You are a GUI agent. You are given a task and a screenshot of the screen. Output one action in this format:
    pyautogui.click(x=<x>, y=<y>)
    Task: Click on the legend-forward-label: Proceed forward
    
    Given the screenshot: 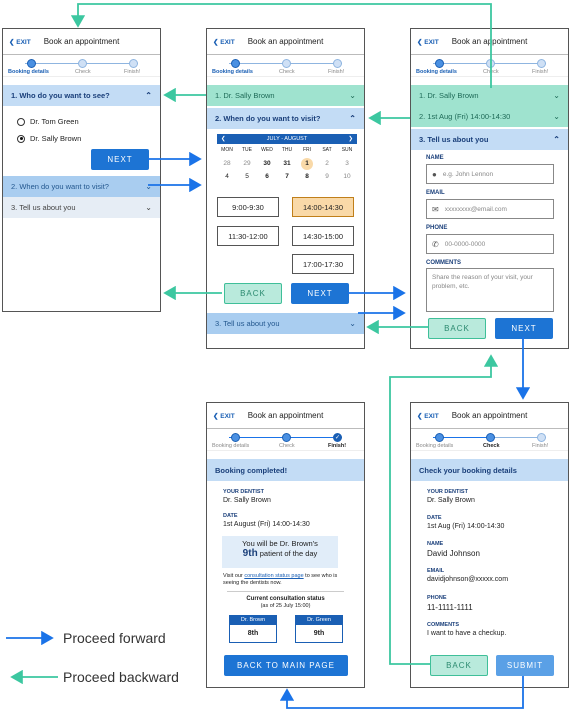 What is the action you would take?
    pyautogui.click(x=114, y=638)
    